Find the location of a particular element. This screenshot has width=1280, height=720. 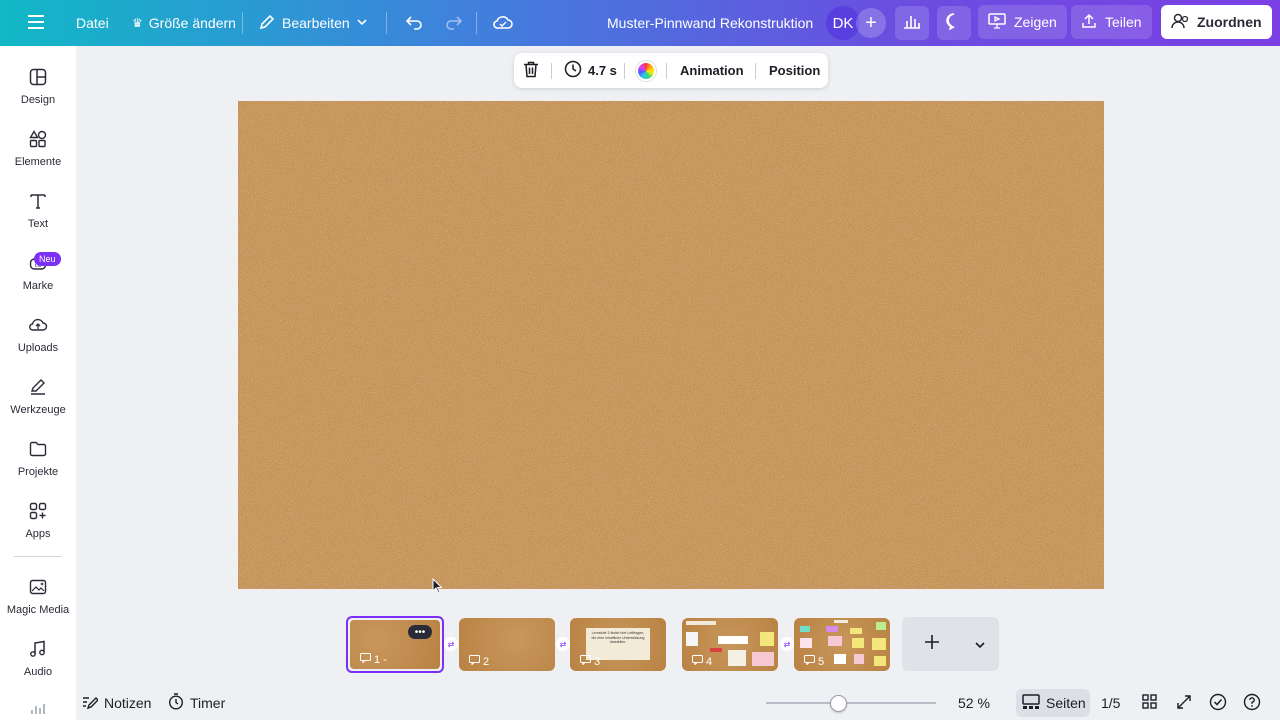

present-label: Zeigen is located at coordinates (1035, 22).